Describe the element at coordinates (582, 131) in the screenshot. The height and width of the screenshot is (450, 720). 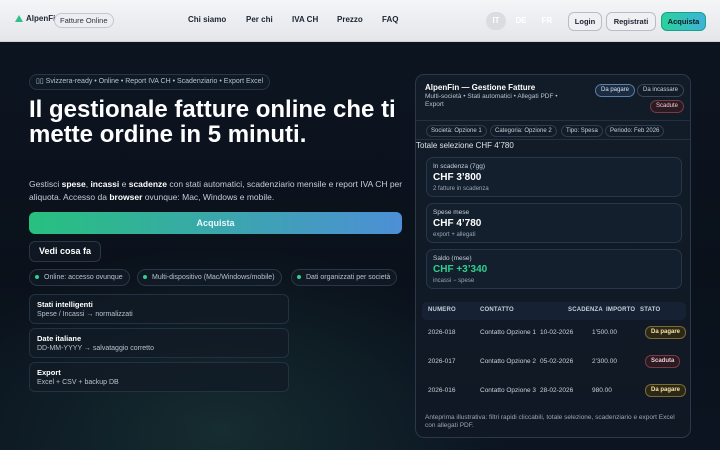
I see `filter-tipo: Tipo: Spesa` at that location.